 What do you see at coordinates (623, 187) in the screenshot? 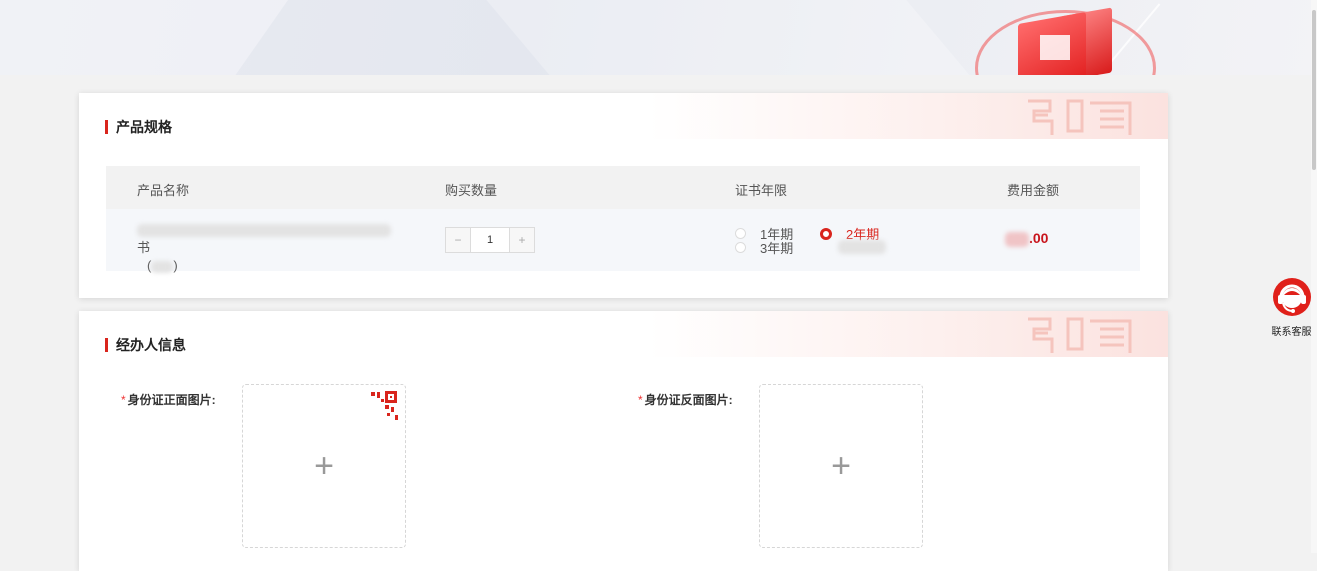
I see `table-header: 产品名称 购买数量 证书年限 费用金额` at bounding box center [623, 187].